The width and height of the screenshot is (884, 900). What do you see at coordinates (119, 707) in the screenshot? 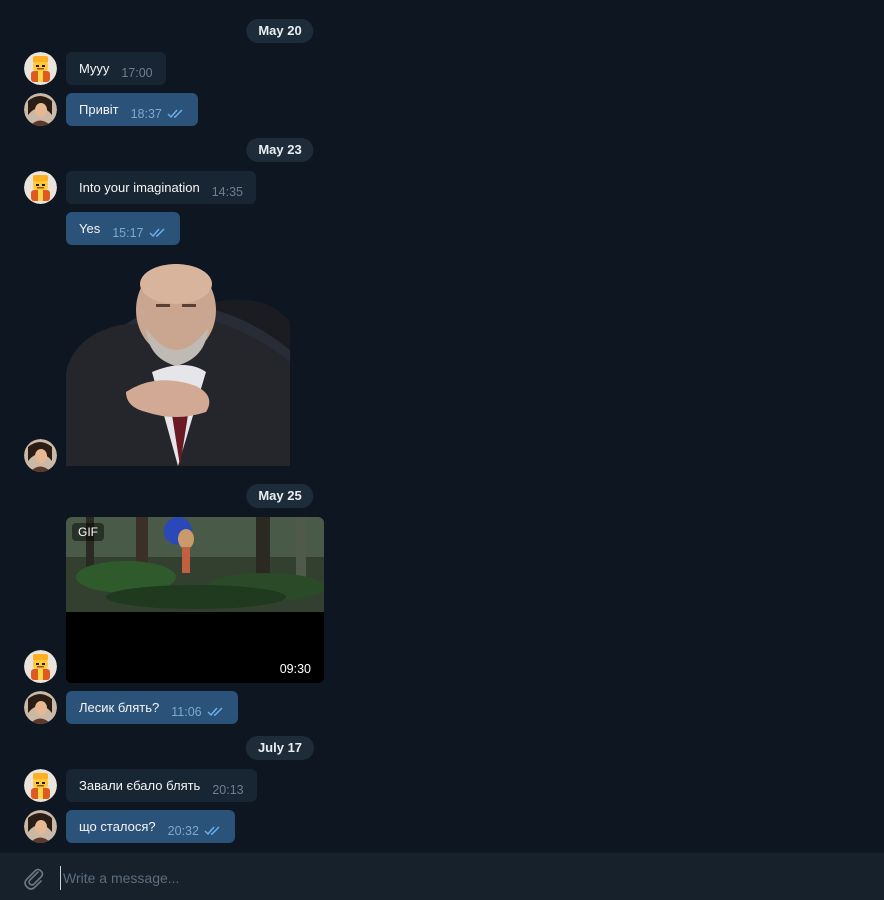
I see `message-text: Лесик блять?` at bounding box center [119, 707].